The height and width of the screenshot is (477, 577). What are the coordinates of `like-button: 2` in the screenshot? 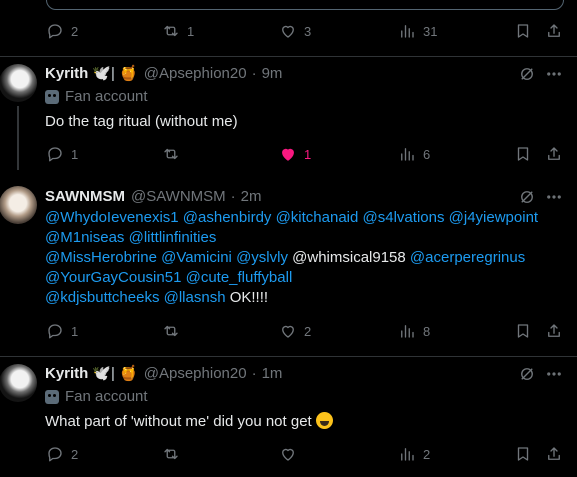 It's located at (295, 331).